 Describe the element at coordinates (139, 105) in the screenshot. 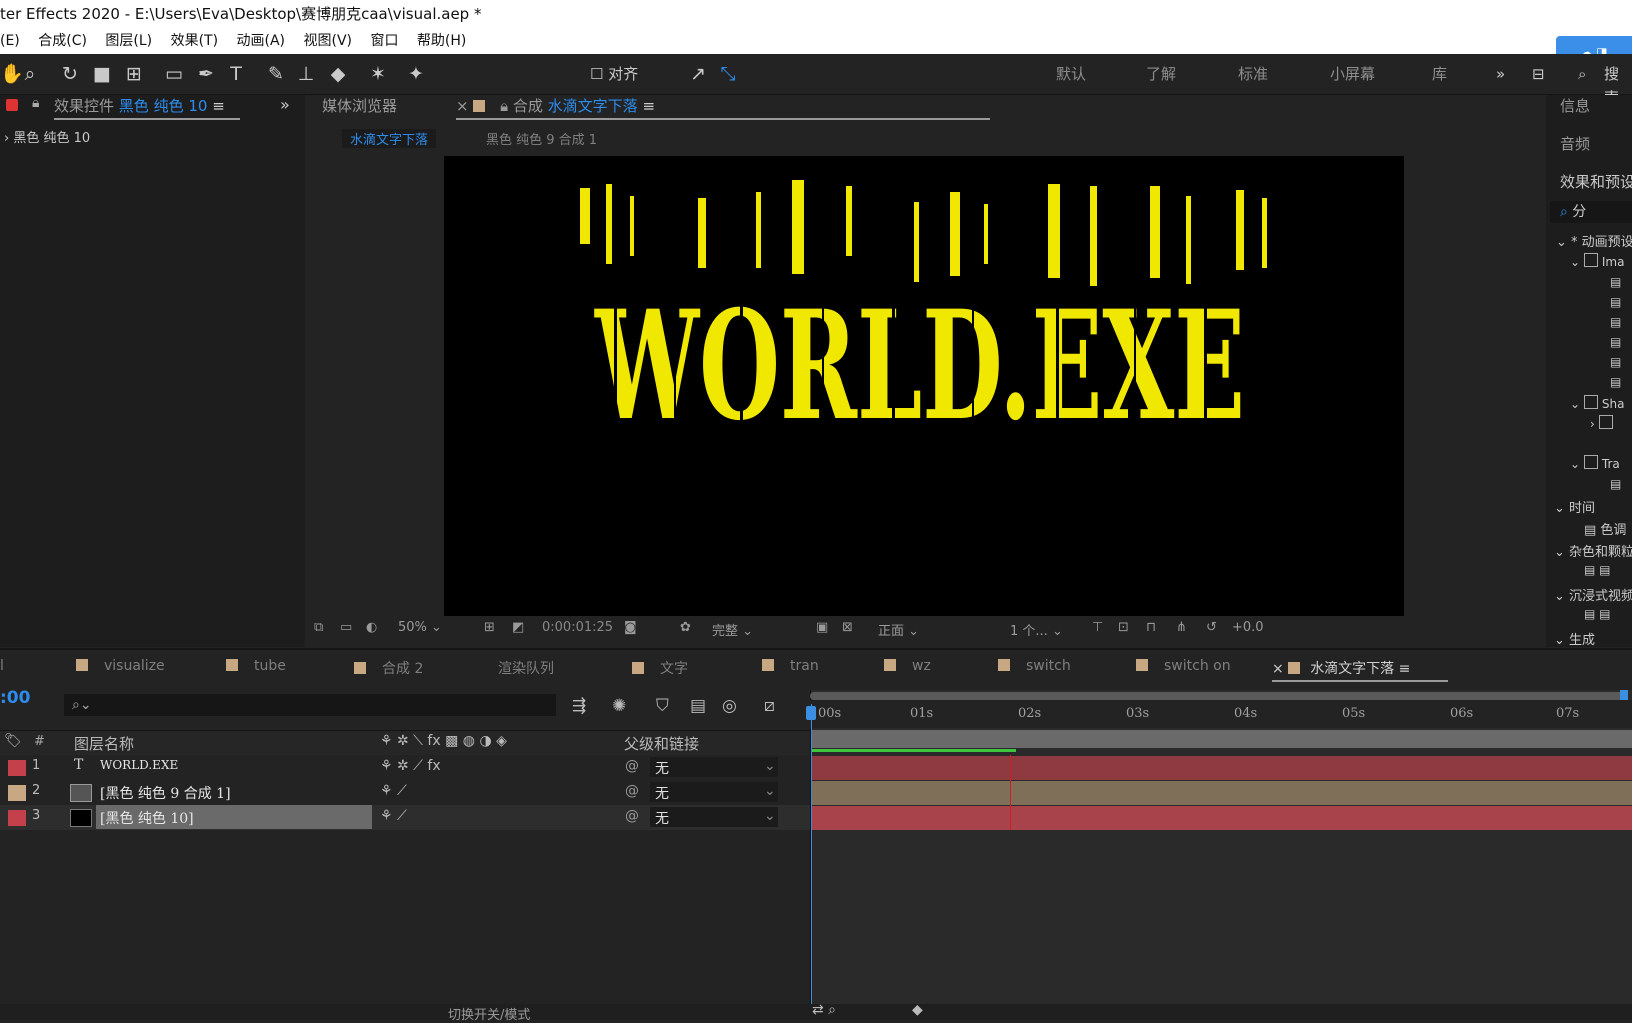

I see `effects-tab: 效果控件 黑色 纯色 10 ≡` at that location.